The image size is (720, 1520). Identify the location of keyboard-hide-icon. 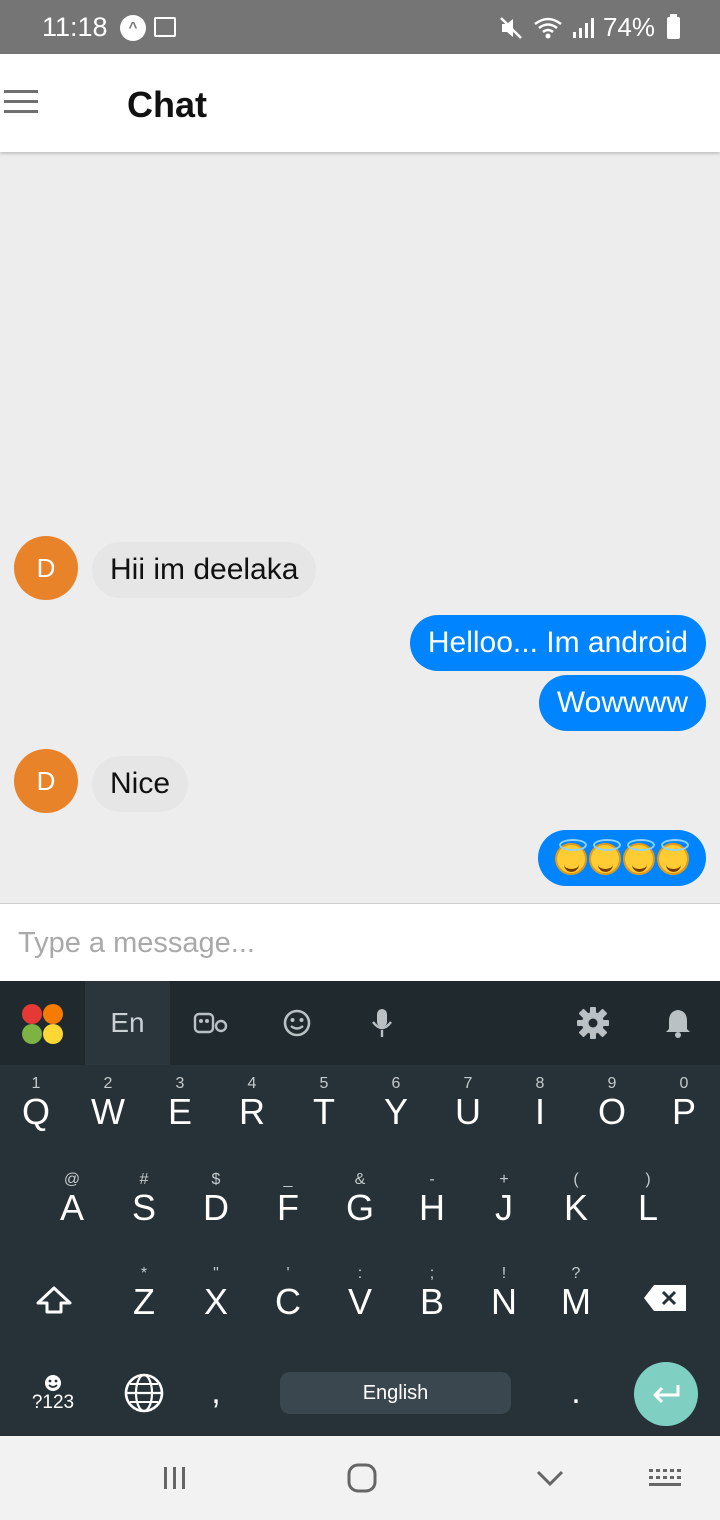
(665, 1478).